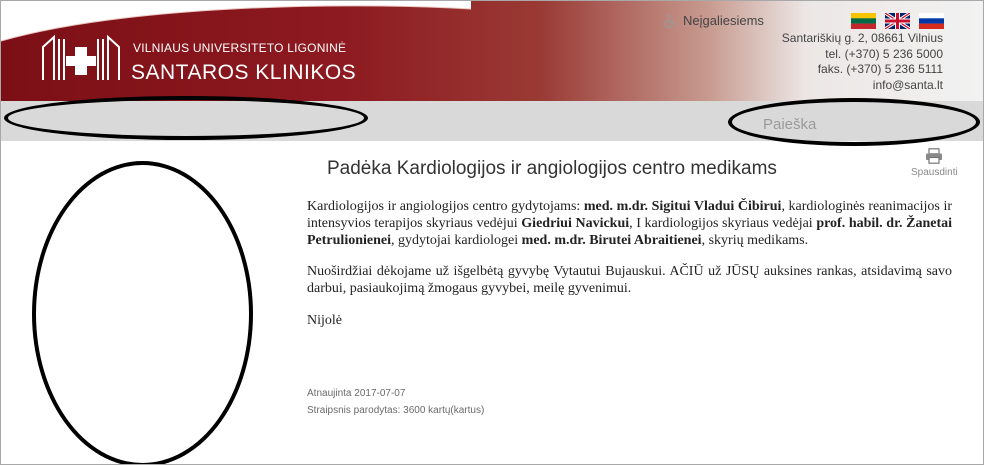 This screenshot has width=984, height=465. I want to click on logo-line-2: SANTAROS KLINIKOS, so click(244, 72).